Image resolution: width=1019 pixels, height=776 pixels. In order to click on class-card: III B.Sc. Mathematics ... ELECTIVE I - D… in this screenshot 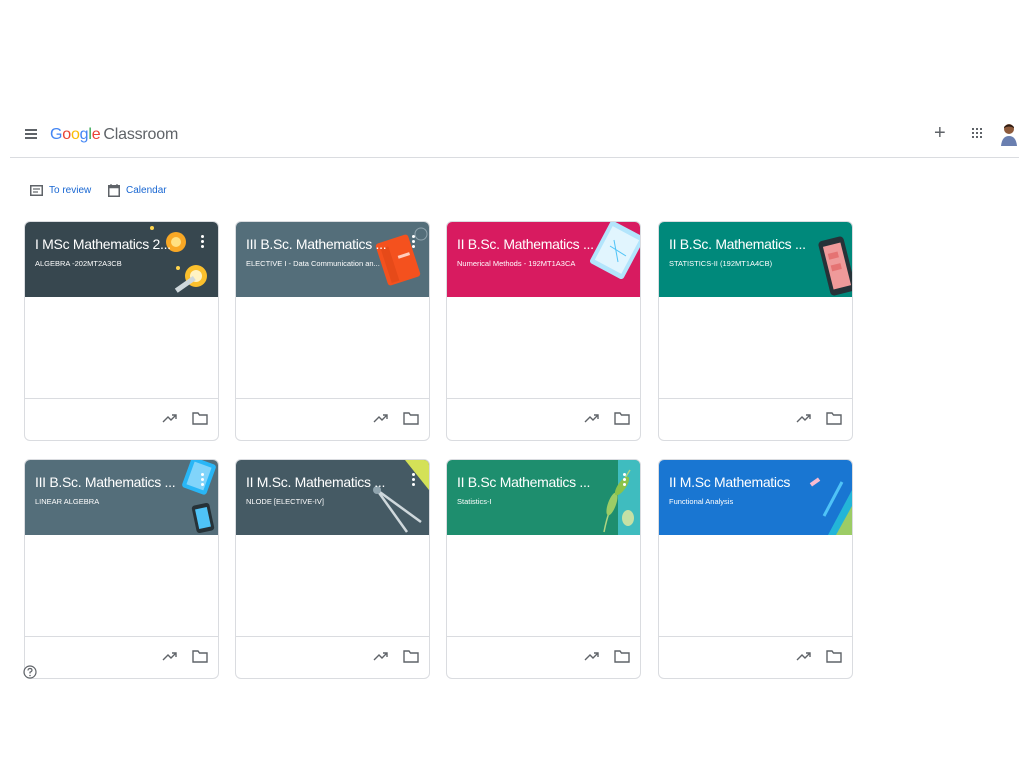, I will do `click(332, 331)`.